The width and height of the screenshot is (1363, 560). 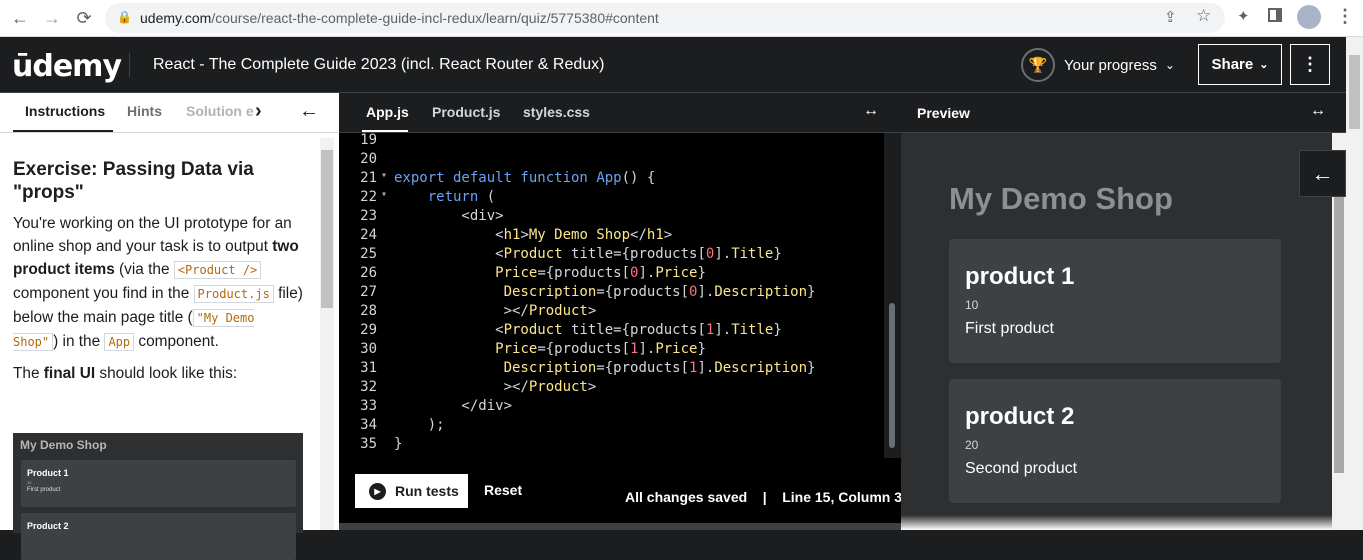 I want to click on tab-instructions: Instructions, so click(x=65, y=111).